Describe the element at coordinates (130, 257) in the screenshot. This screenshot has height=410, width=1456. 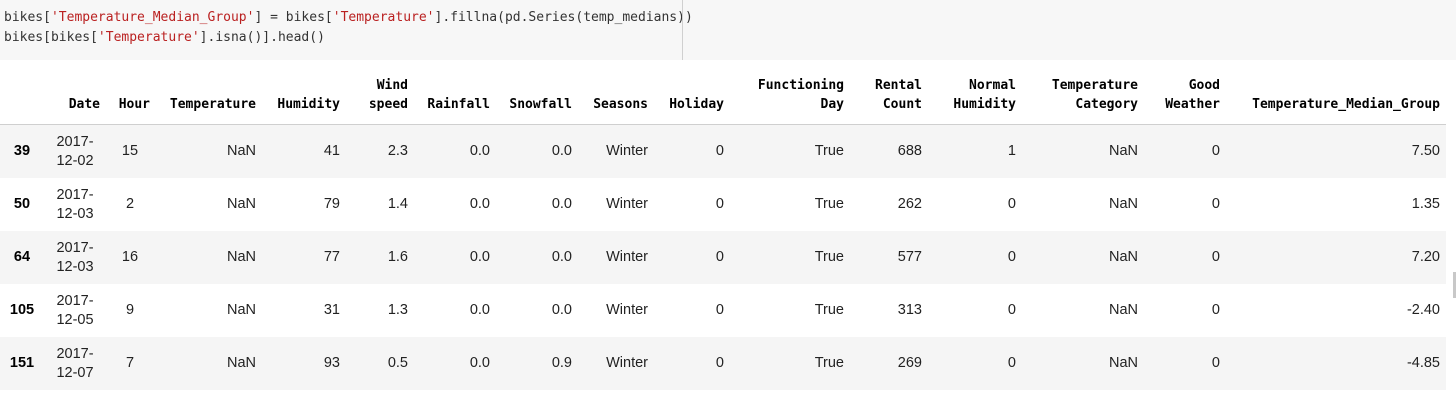
I see `cell-hour: 16` at that location.